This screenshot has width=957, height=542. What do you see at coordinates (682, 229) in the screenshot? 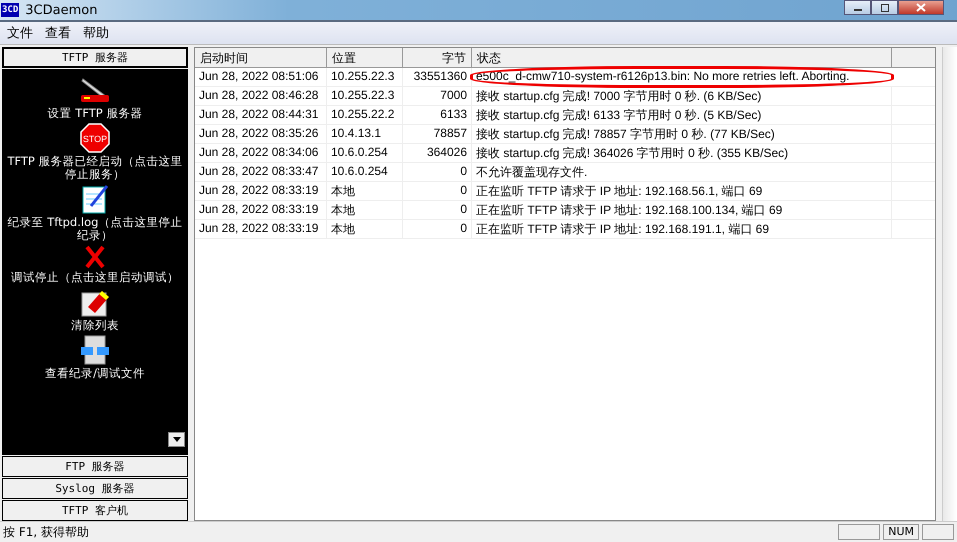
I see `table-cell: 正在监听 TFTP 请求于 IP 地址: 192.168.191.1, 端口 69` at bounding box center [682, 229].